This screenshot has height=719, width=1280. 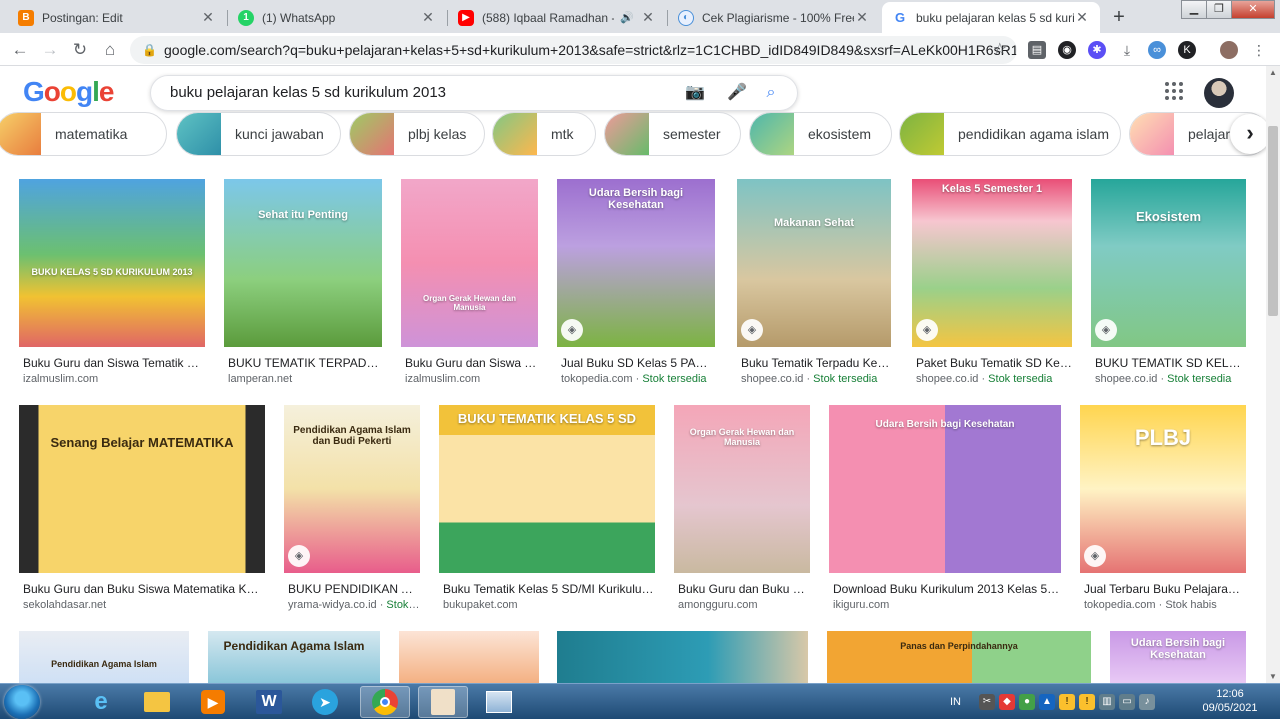 I want to click on clock: 12:06 09/05/2021, so click(x=1230, y=701).